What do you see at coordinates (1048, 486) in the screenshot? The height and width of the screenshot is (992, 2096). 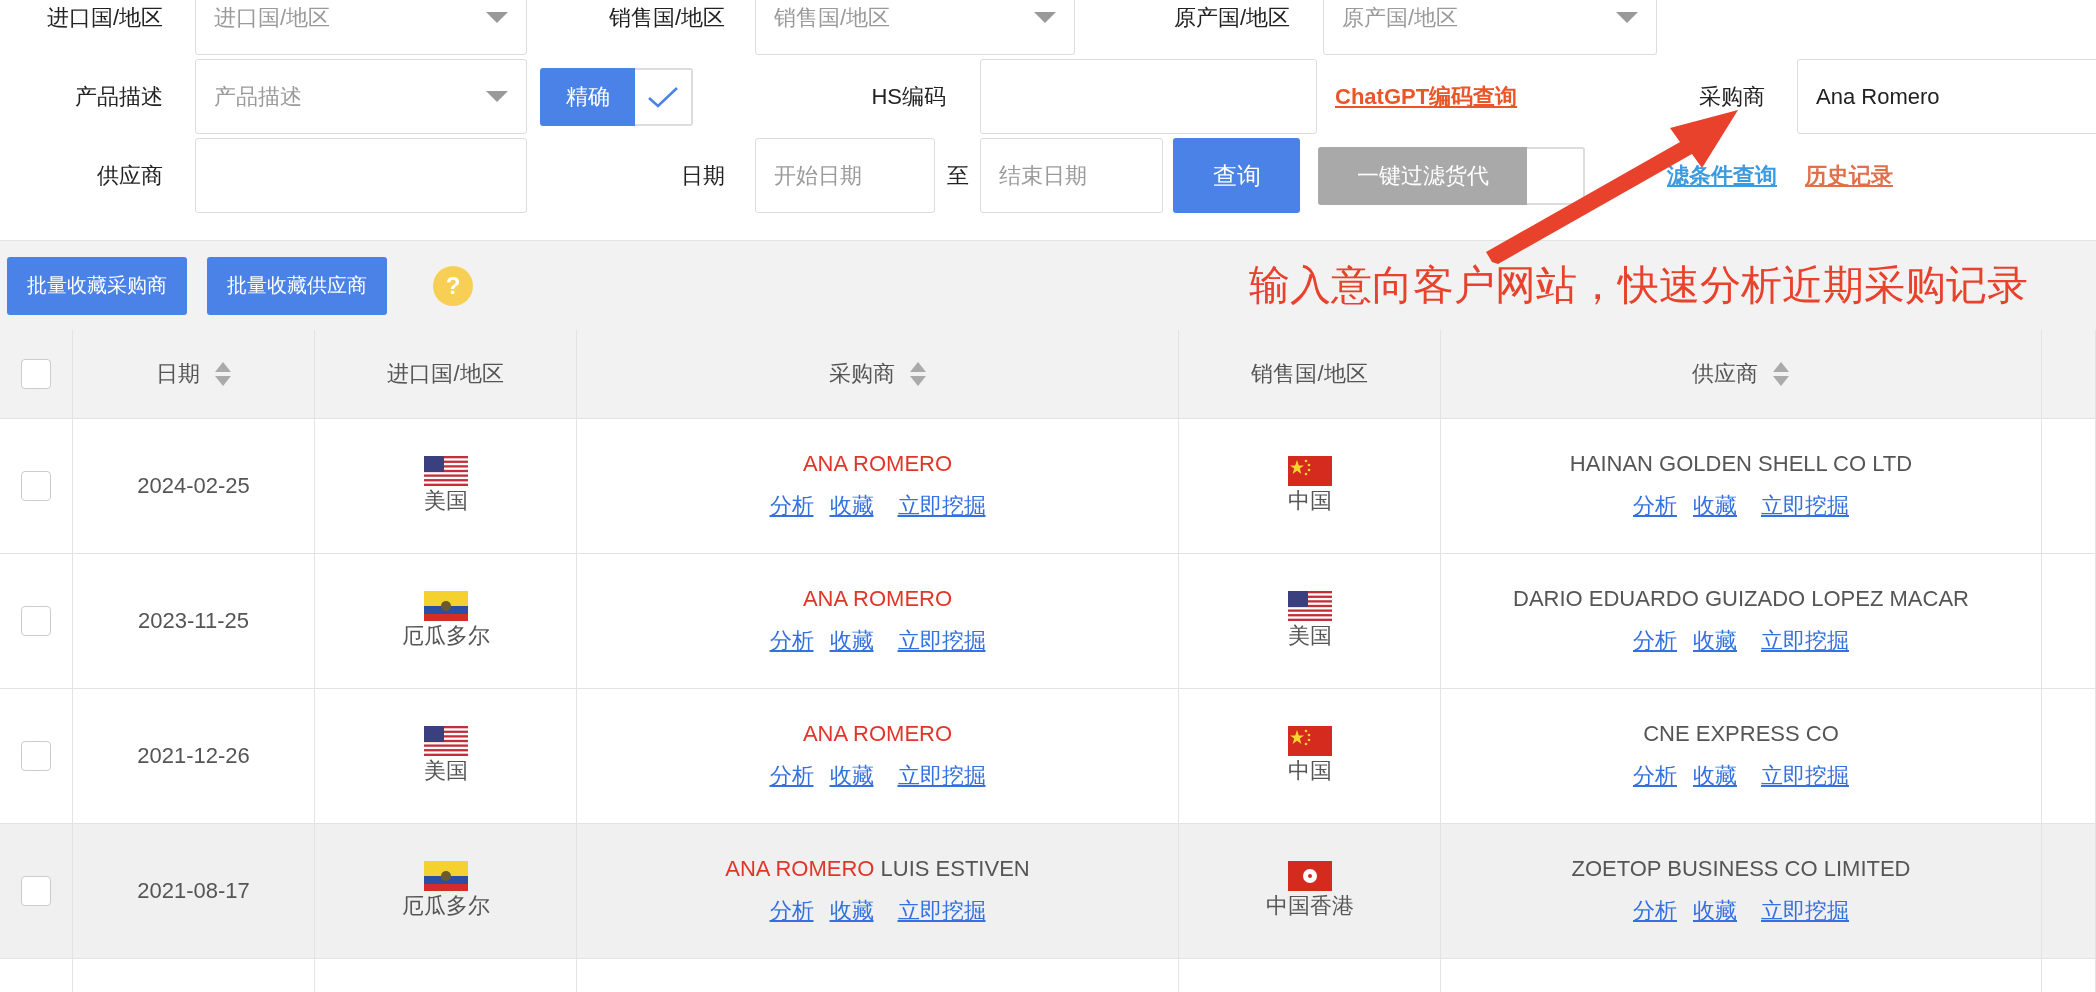 I see `table-row: 2024-02-25 美国 ANA ROMERO 分析 收藏 立即挖掘 中国 HAINAN GOLDEN SHELL CO LTD 分析 收藏 立即挖掘` at bounding box center [1048, 486].